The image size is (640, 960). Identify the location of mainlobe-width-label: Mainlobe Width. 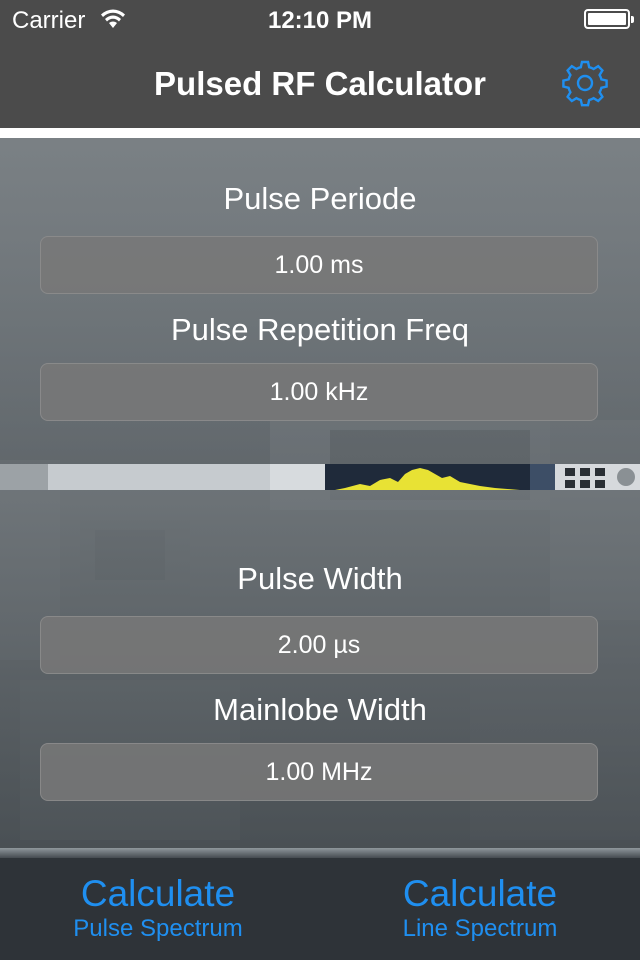
(320, 709).